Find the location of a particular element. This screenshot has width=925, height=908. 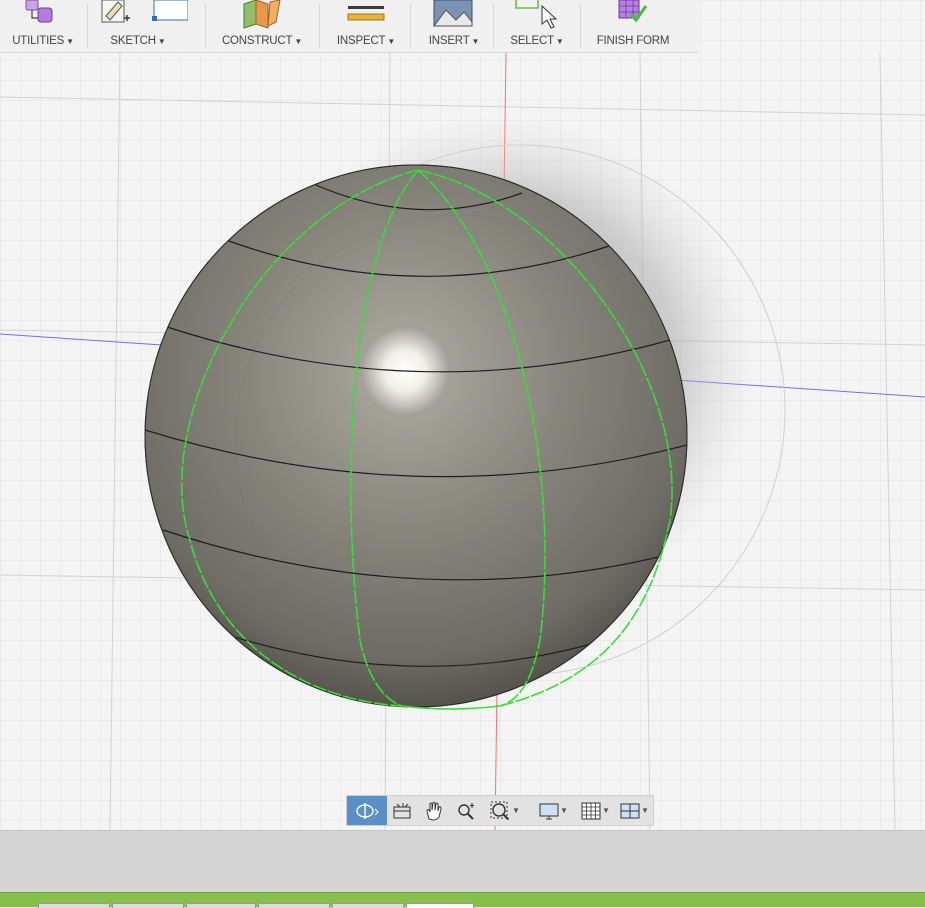

fit-zoom-icon is located at coordinates (500, 810).